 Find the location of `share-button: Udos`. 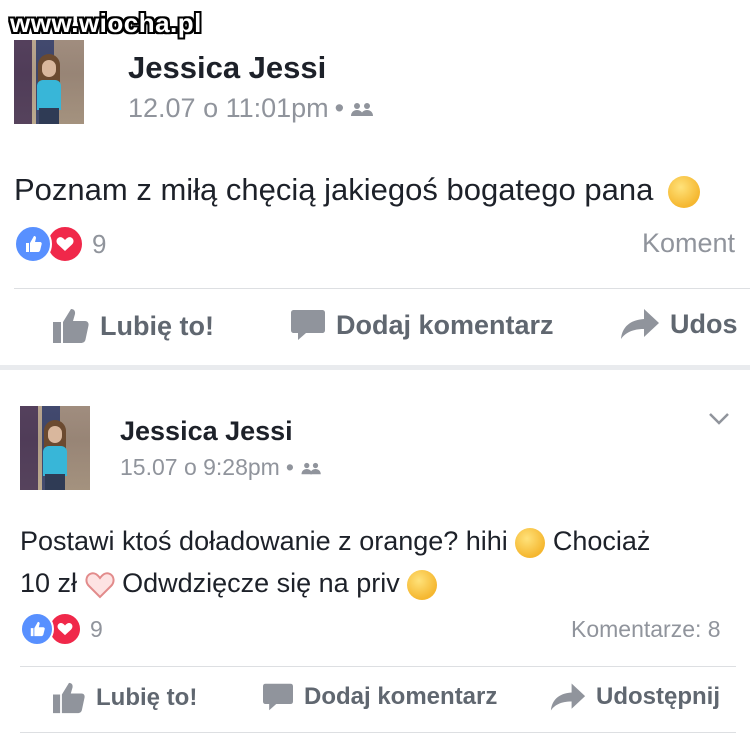

share-button: Udos is located at coordinates (679, 324).